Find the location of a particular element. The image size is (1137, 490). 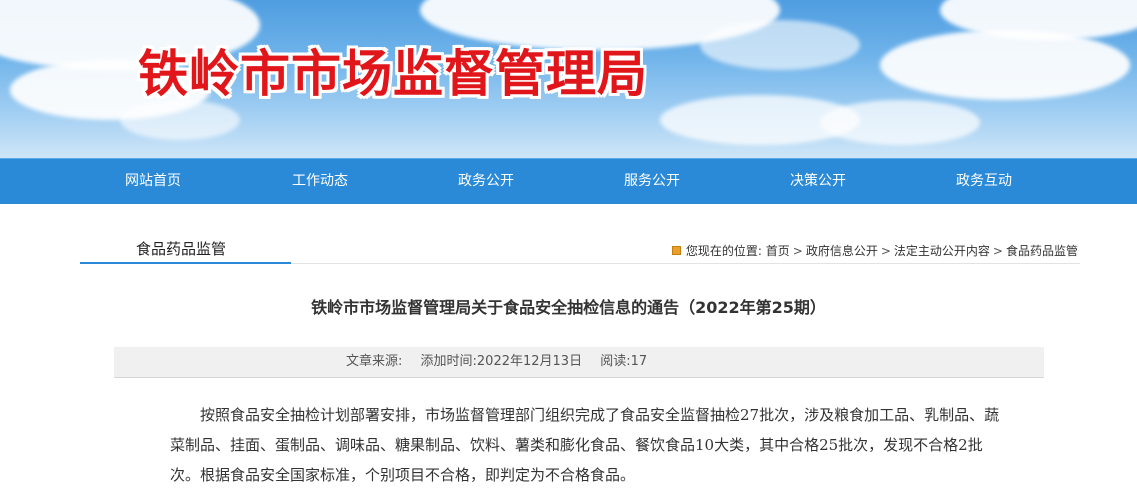

breadcrumb: 您现在的位置: 首页 > 政府信息公开 > 法定主动公开内容 > 食品药品监管 is located at coordinates (874, 250).